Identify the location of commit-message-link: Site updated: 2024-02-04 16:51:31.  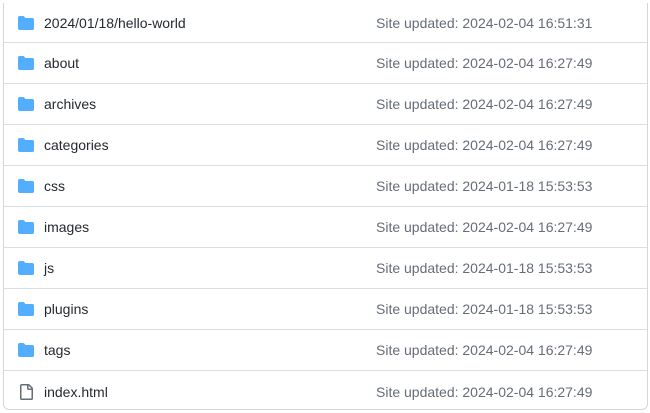
(484, 23).